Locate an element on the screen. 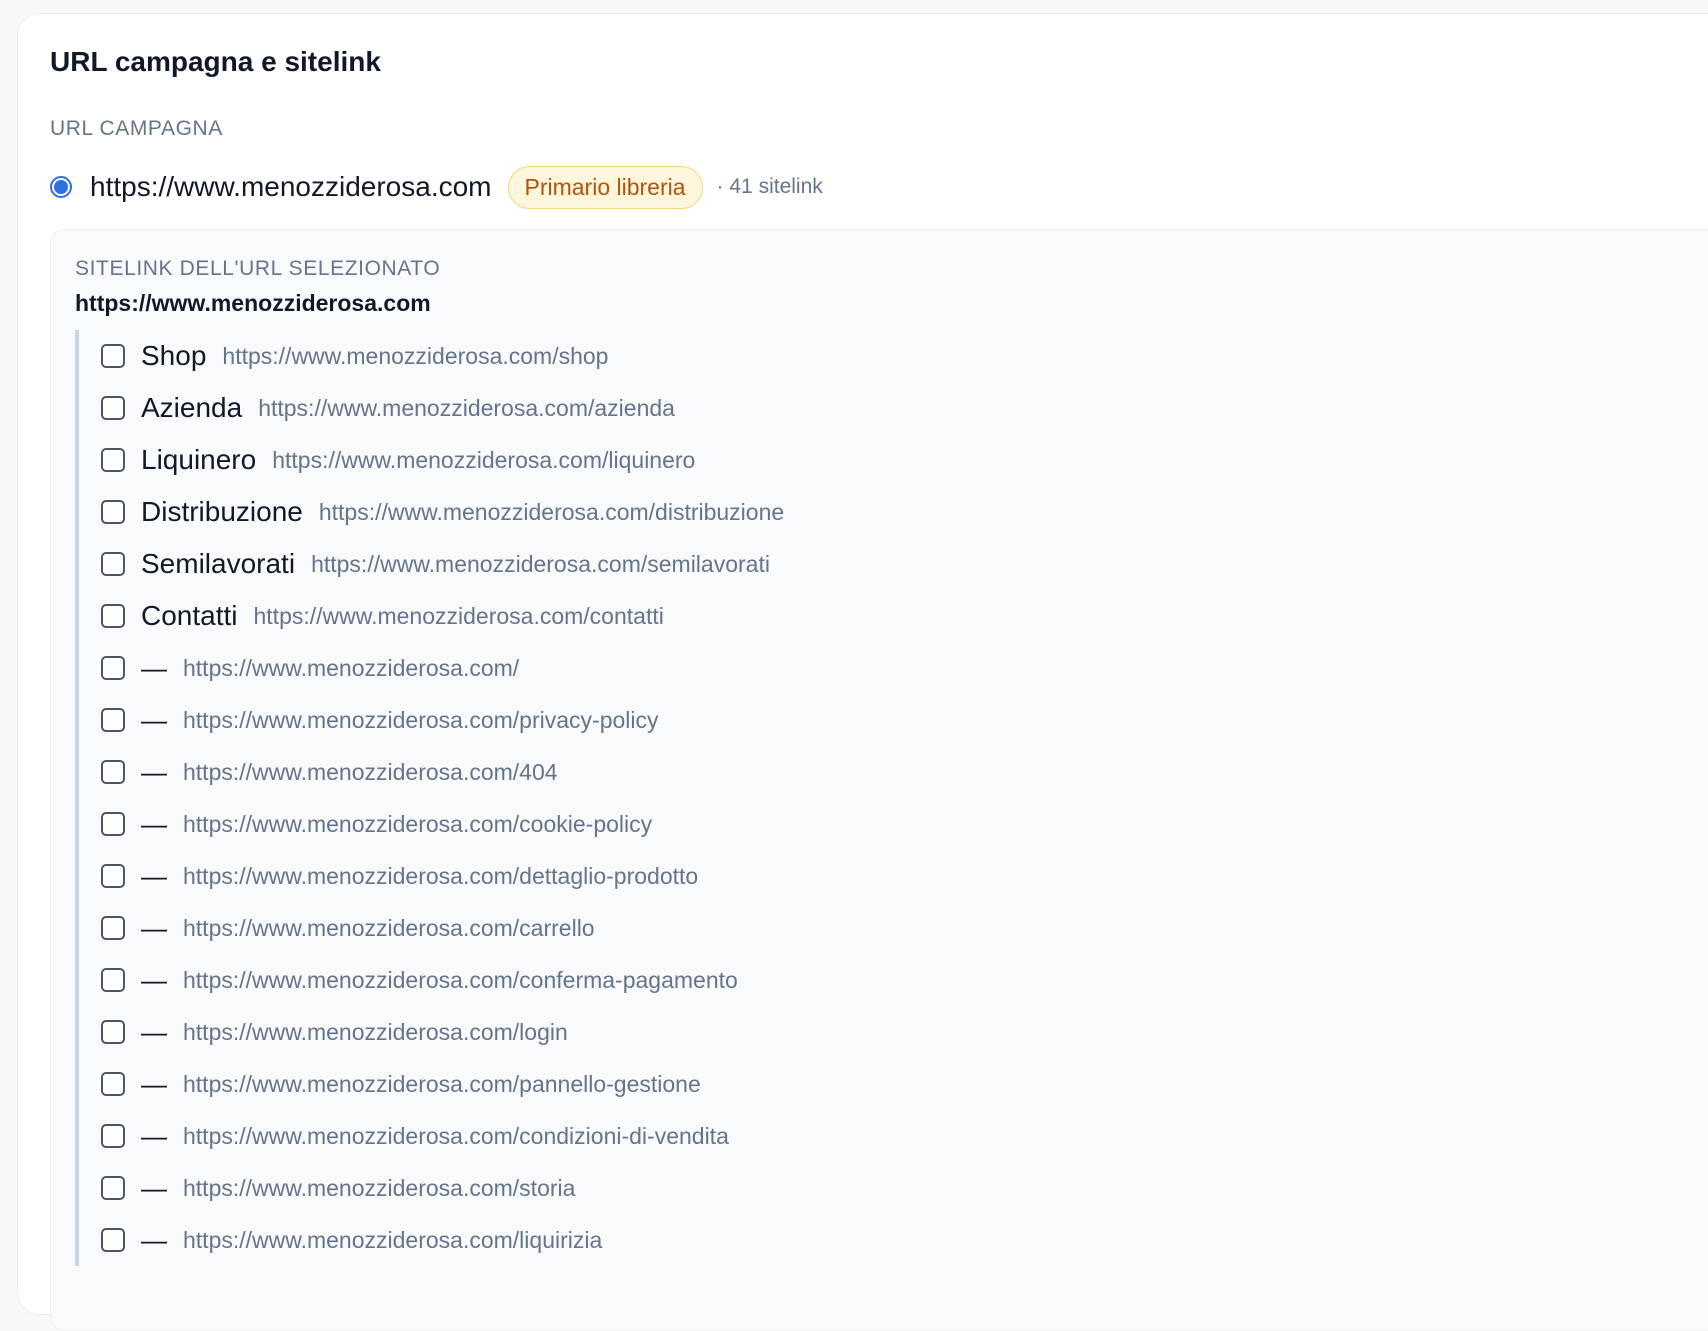 This screenshot has height=1331, width=1708. sitelink-url: https://www.menozziderosa.com/storia is located at coordinates (379, 1187).